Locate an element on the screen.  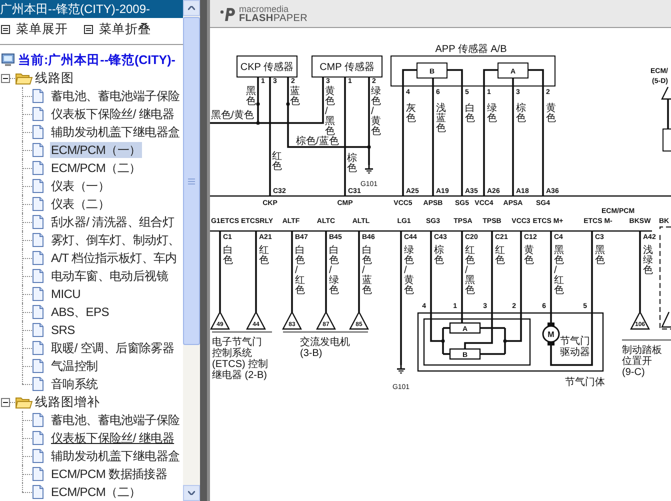
tree-item: 仪表（一） is located at coordinates (80, 186).